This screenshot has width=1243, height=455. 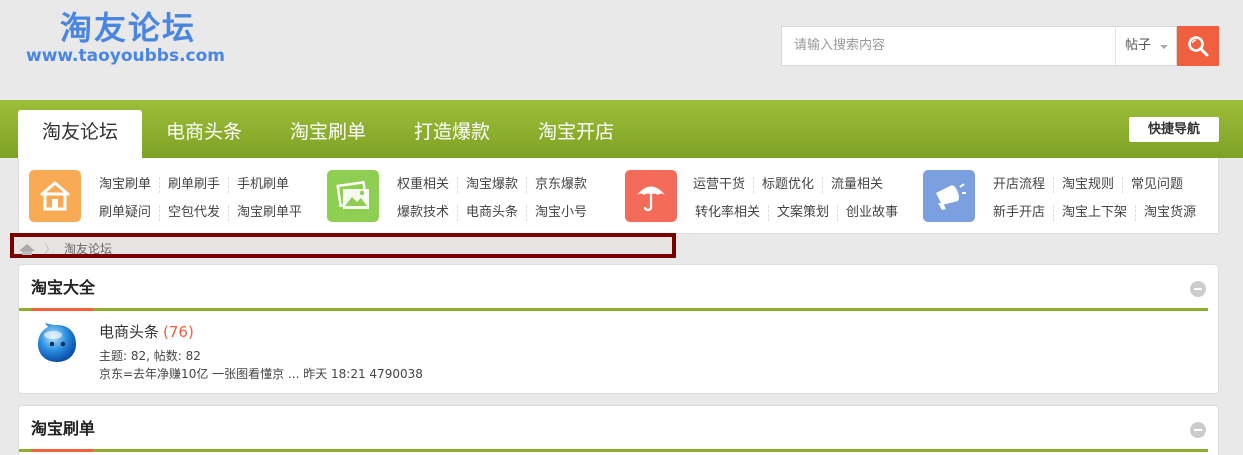 What do you see at coordinates (424, 185) in the screenshot?
I see `submenu-link: 权重相关` at bounding box center [424, 185].